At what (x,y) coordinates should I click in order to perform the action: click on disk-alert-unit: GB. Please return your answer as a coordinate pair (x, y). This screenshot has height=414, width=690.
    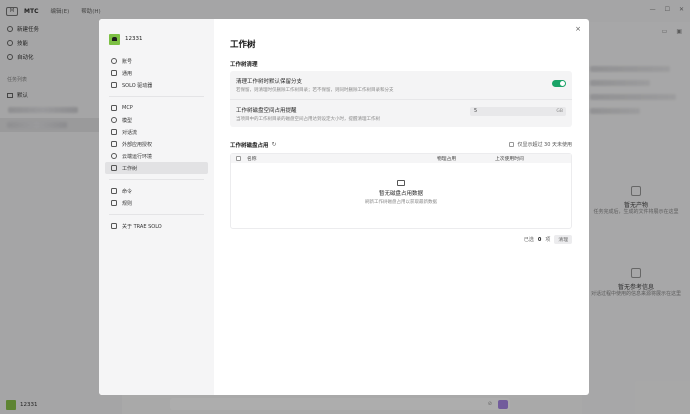
    Looking at the image, I should click on (559, 111).